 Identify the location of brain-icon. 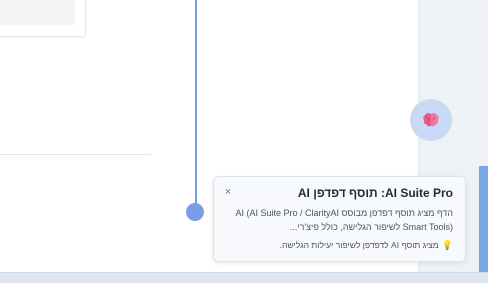
(431, 120).